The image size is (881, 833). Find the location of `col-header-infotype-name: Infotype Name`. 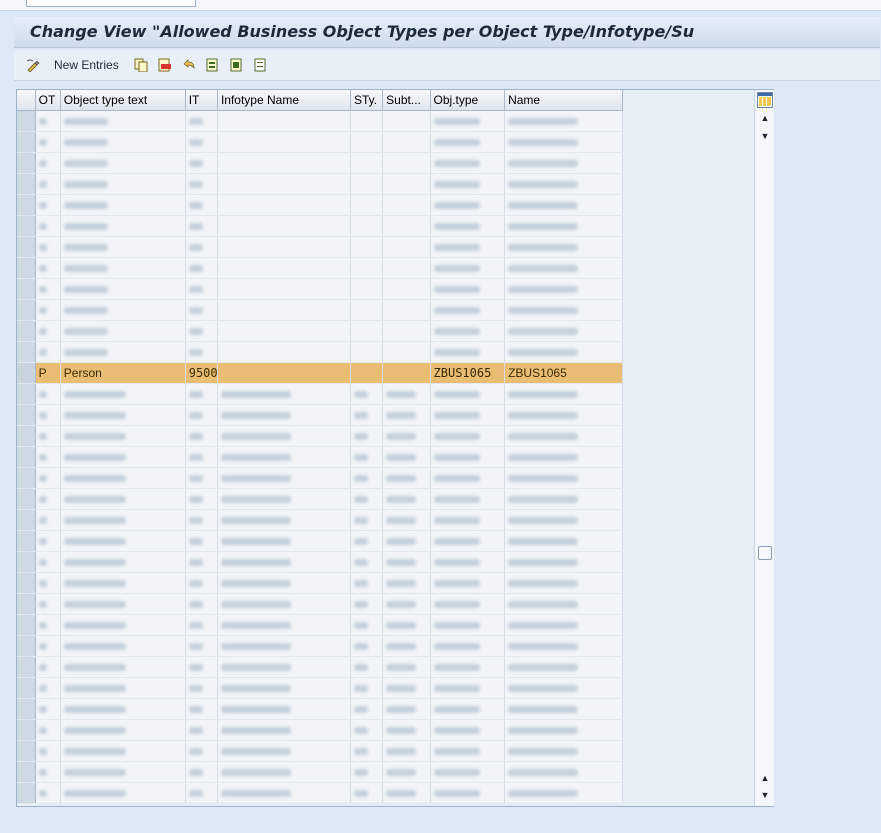

col-header-infotype-name: Infotype Name is located at coordinates (284, 100).